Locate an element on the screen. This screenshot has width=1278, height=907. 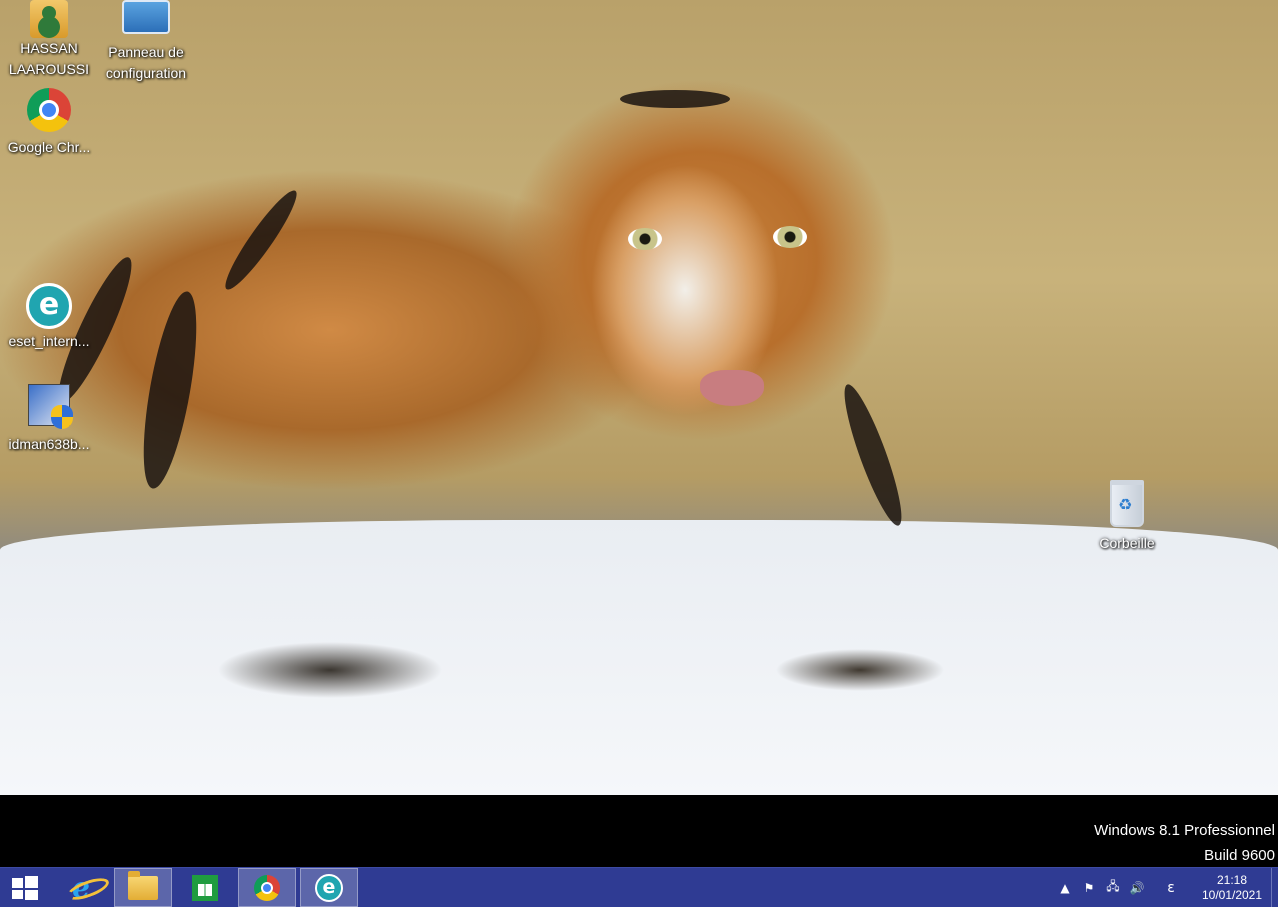
watermark-build: Build 9600 is located at coordinates (1239, 855).